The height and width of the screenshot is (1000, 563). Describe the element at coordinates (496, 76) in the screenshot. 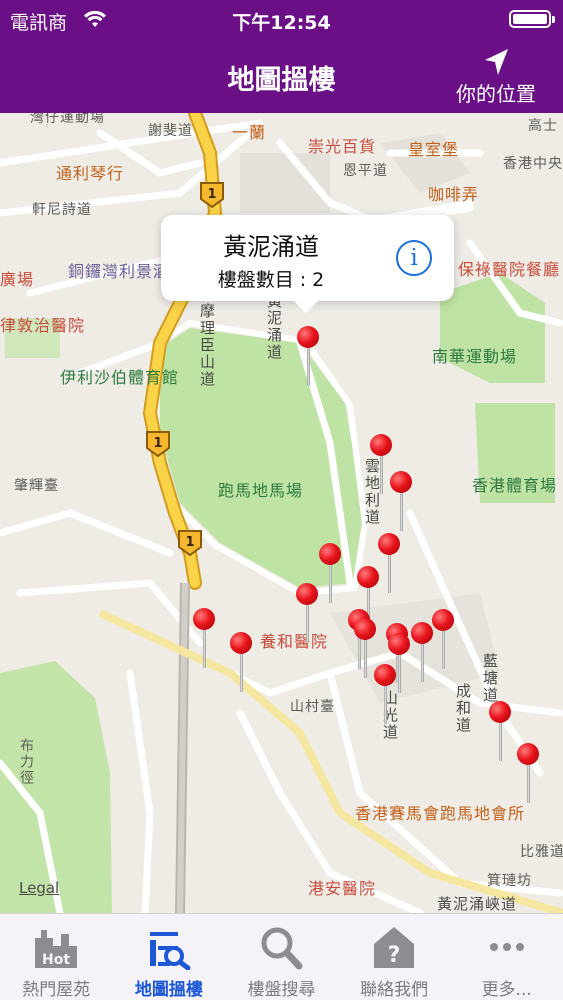

I see `your-location-button: 你的位置` at that location.